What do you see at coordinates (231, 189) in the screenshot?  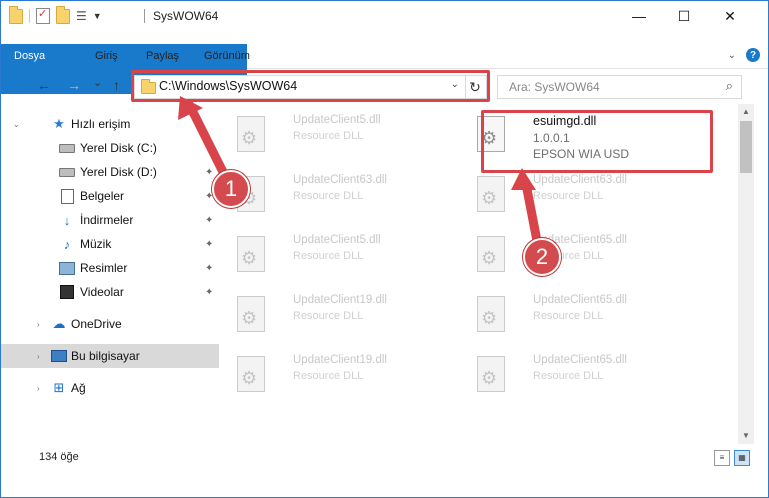 I see `step-1-badge: 1` at bounding box center [231, 189].